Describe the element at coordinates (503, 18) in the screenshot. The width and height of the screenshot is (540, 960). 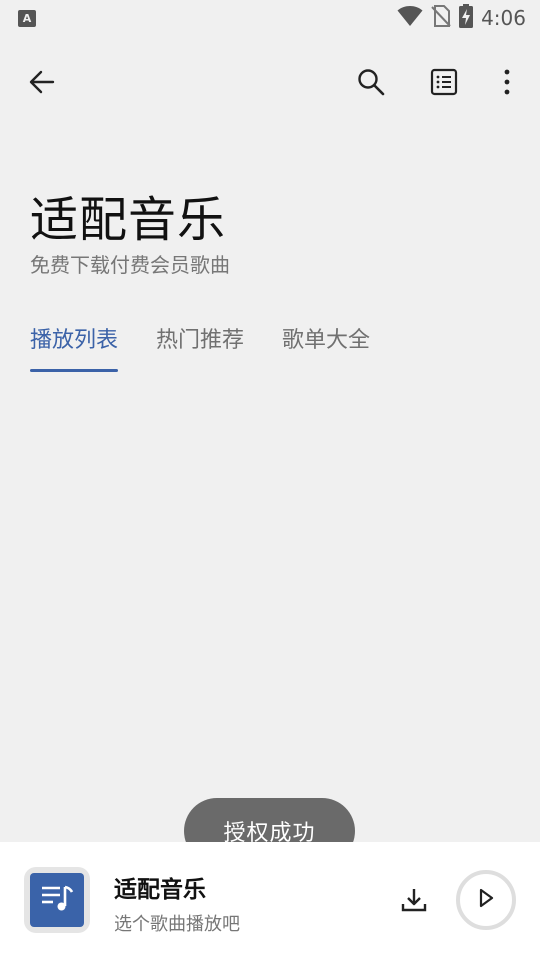
I see `status-time: 4:06` at that location.